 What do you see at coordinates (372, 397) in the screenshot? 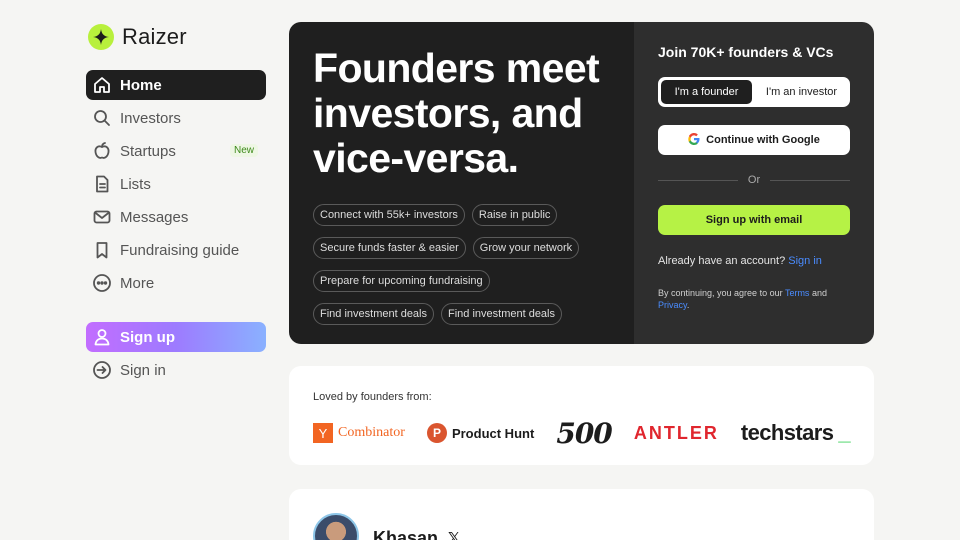
I see `loved-by-title: Loved by founders from:` at bounding box center [372, 397].